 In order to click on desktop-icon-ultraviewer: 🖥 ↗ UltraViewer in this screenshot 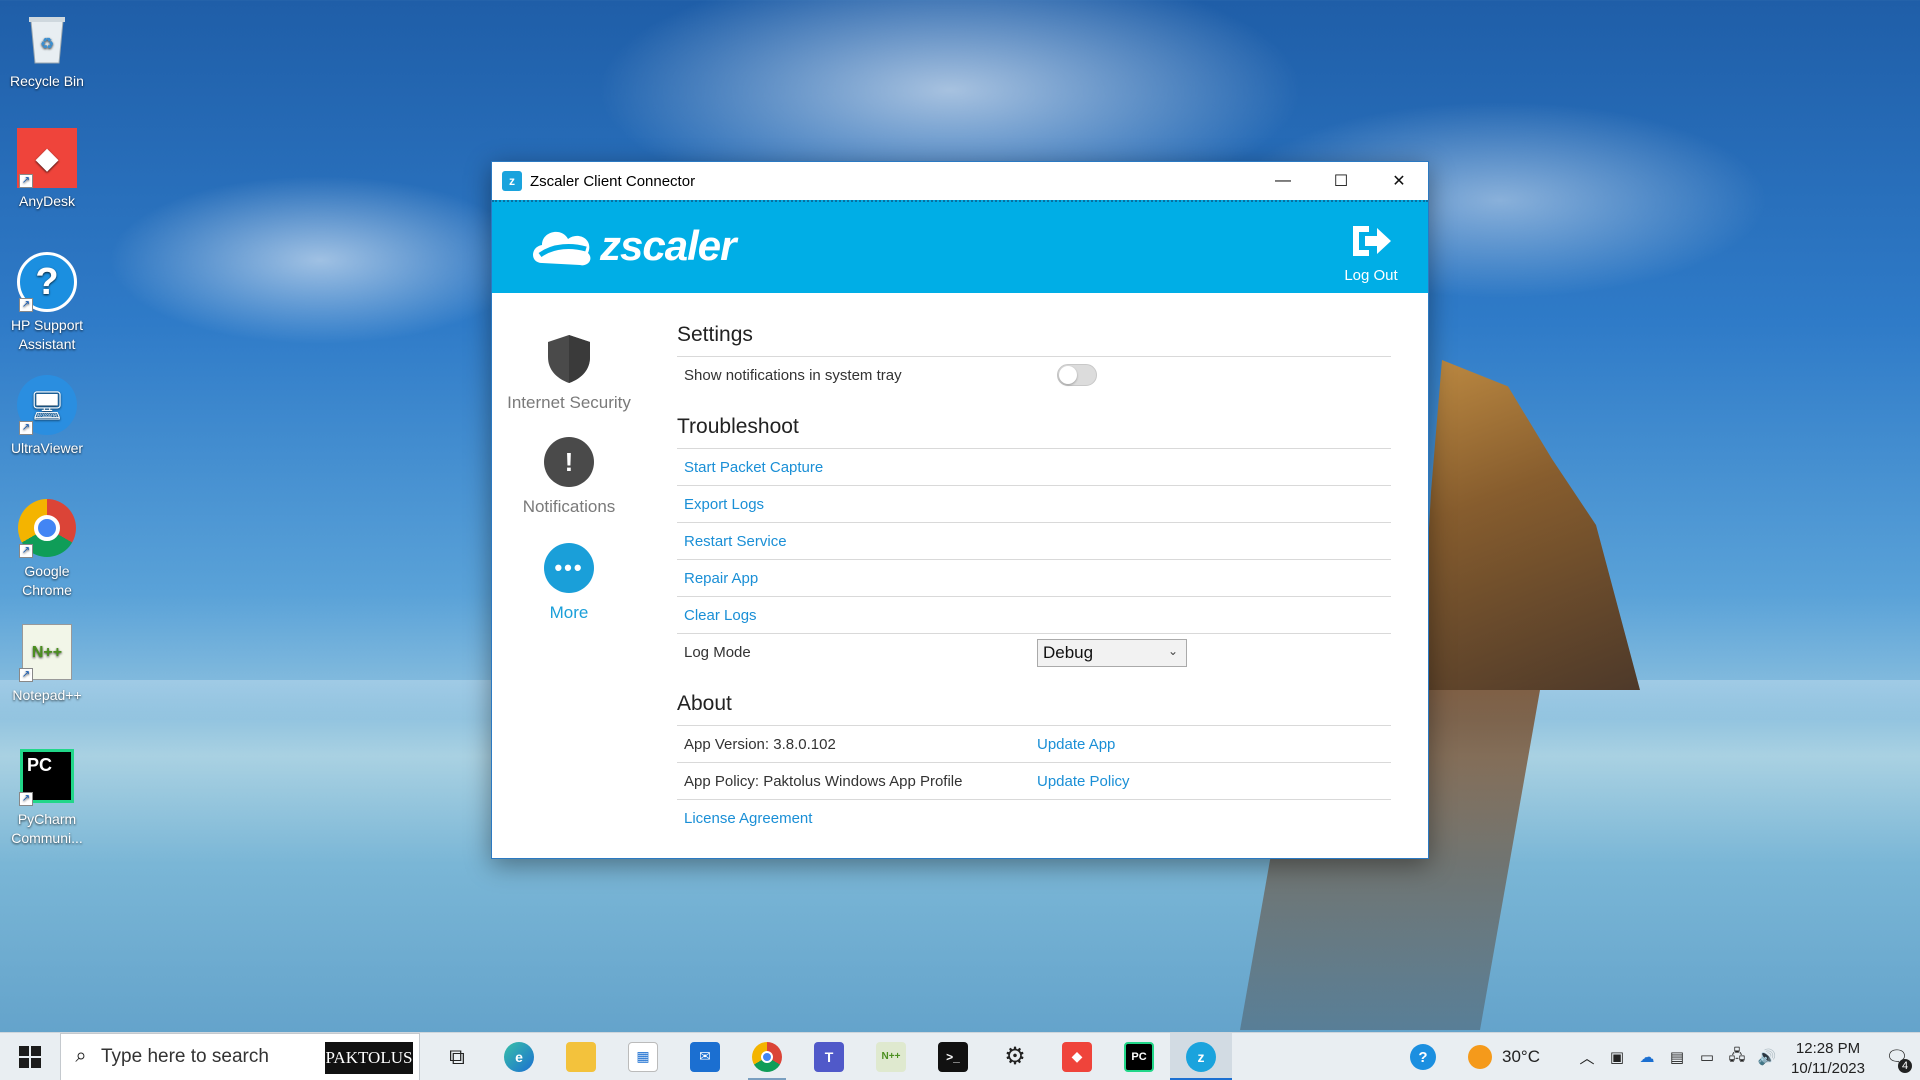, I will do `click(47, 416)`.